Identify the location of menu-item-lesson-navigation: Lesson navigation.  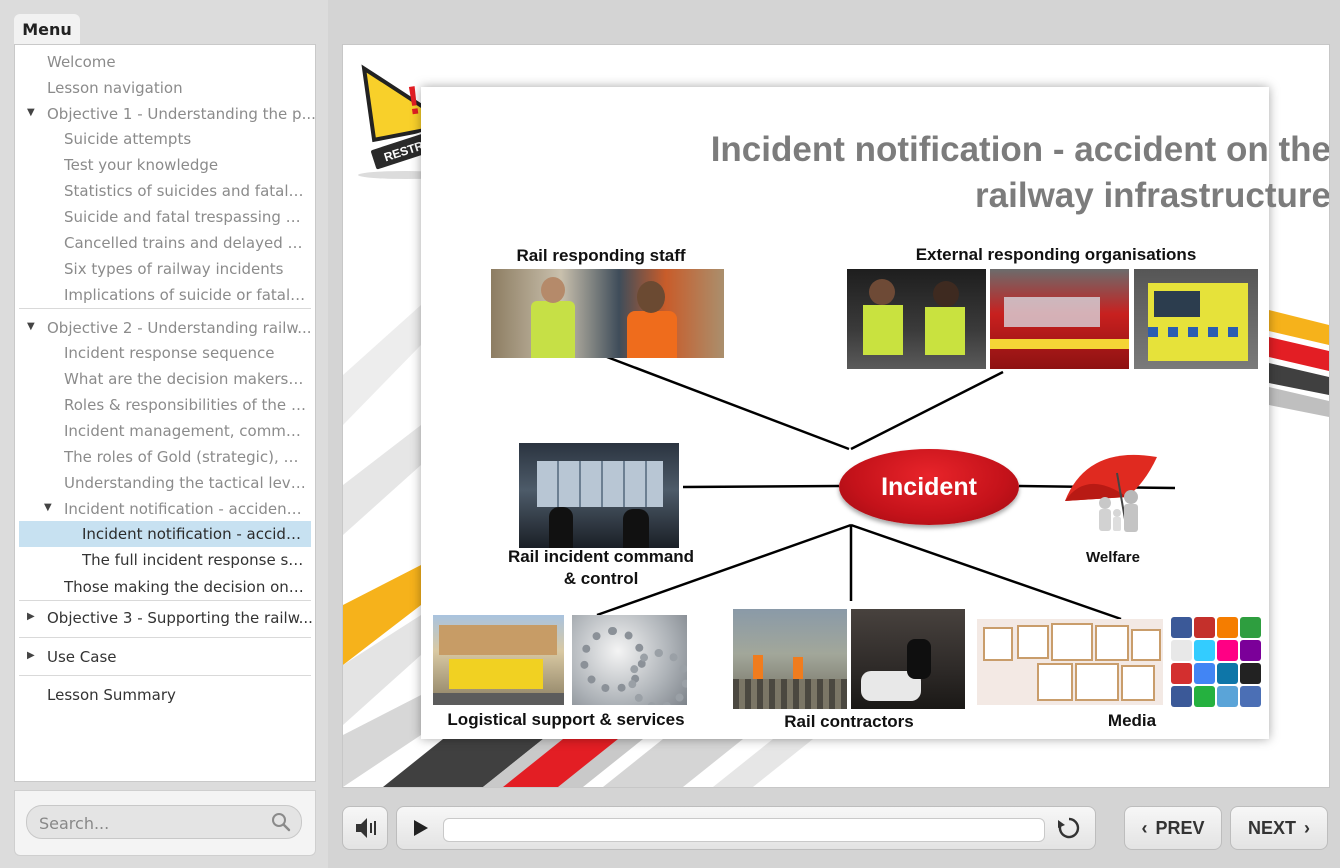
(181, 88).